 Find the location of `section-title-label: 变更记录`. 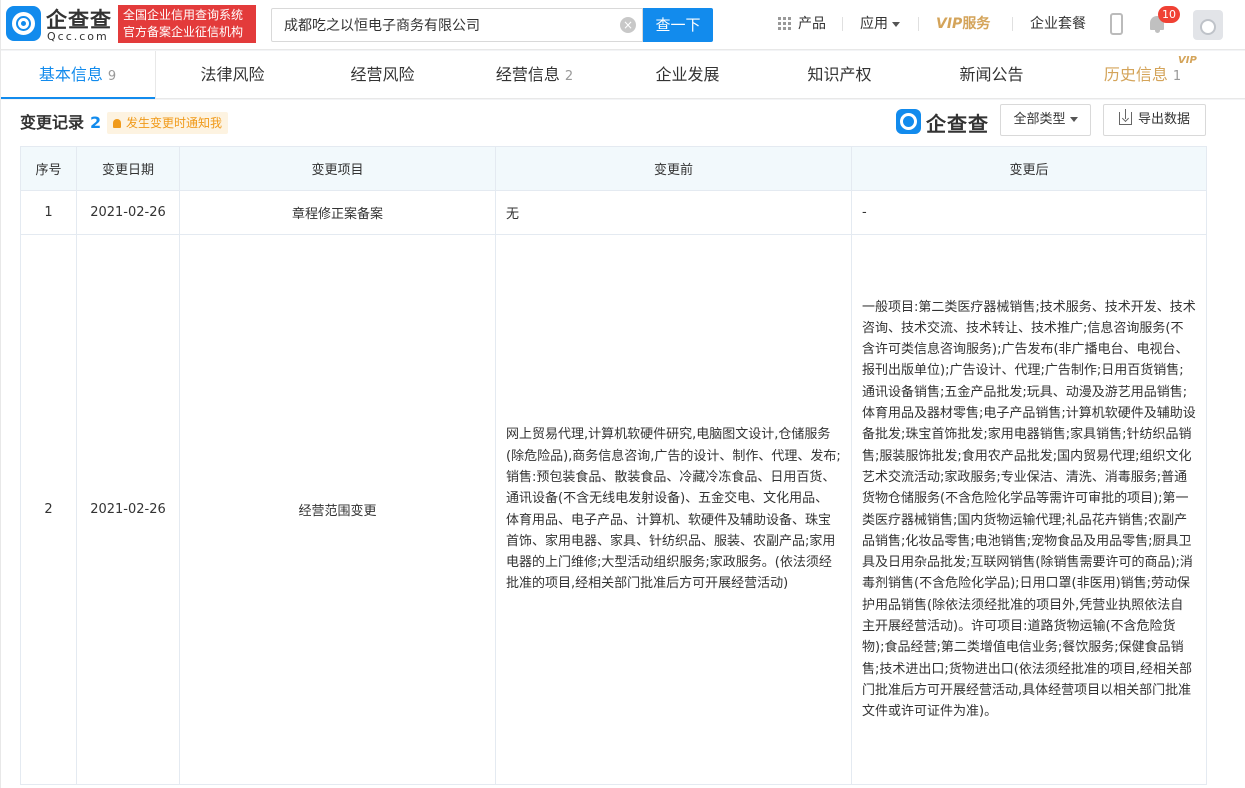

section-title-label: 变更记录 is located at coordinates (52, 122).